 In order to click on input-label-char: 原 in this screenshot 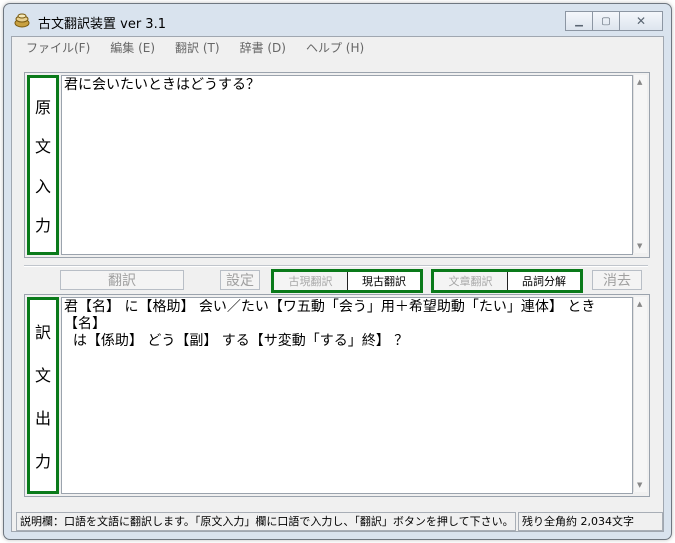, I will do `click(42, 107)`.